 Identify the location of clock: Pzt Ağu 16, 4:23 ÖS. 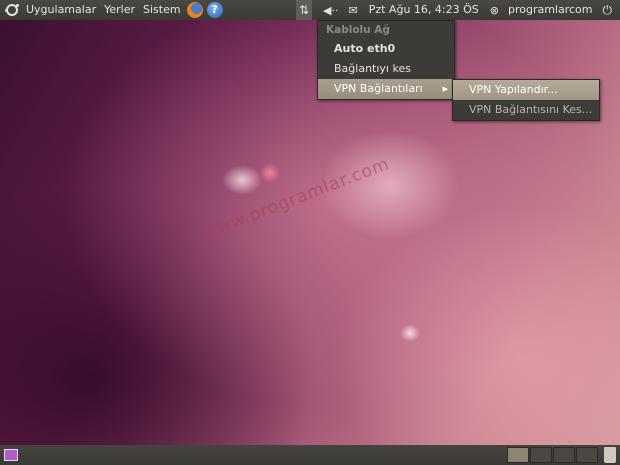
(424, 10).